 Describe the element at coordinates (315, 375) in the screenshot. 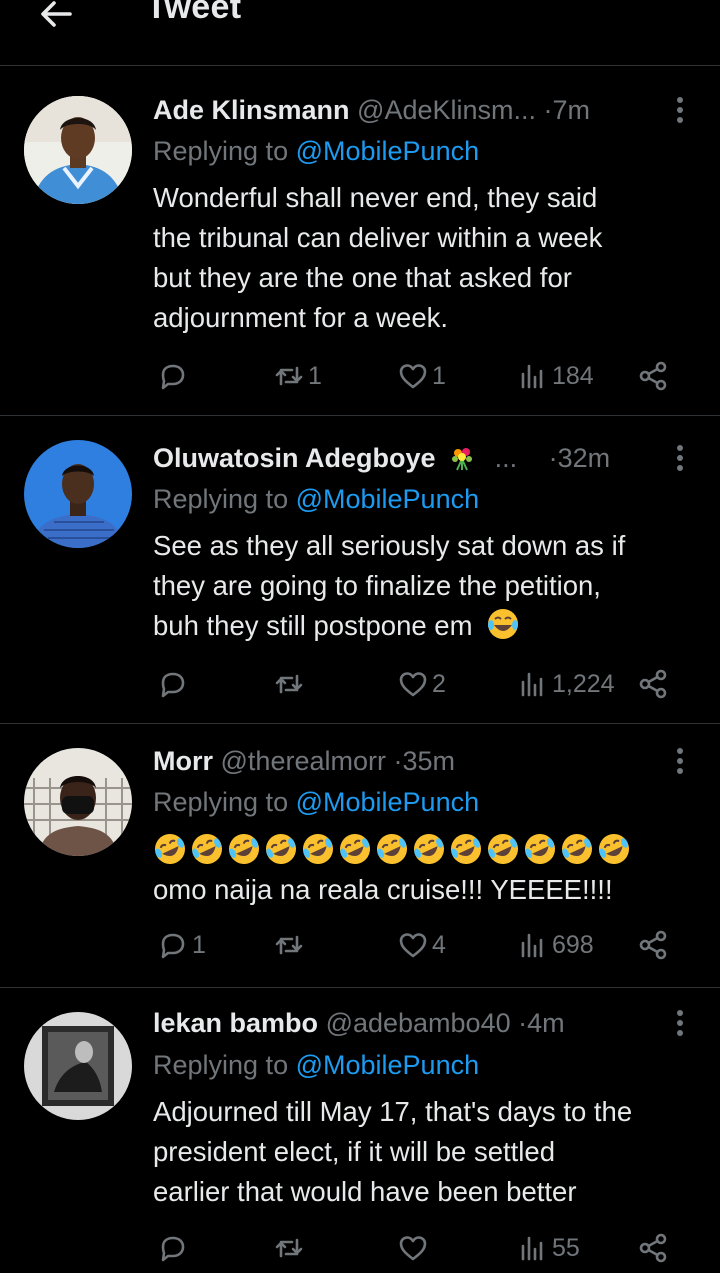

I see `retweet-count: 1` at that location.